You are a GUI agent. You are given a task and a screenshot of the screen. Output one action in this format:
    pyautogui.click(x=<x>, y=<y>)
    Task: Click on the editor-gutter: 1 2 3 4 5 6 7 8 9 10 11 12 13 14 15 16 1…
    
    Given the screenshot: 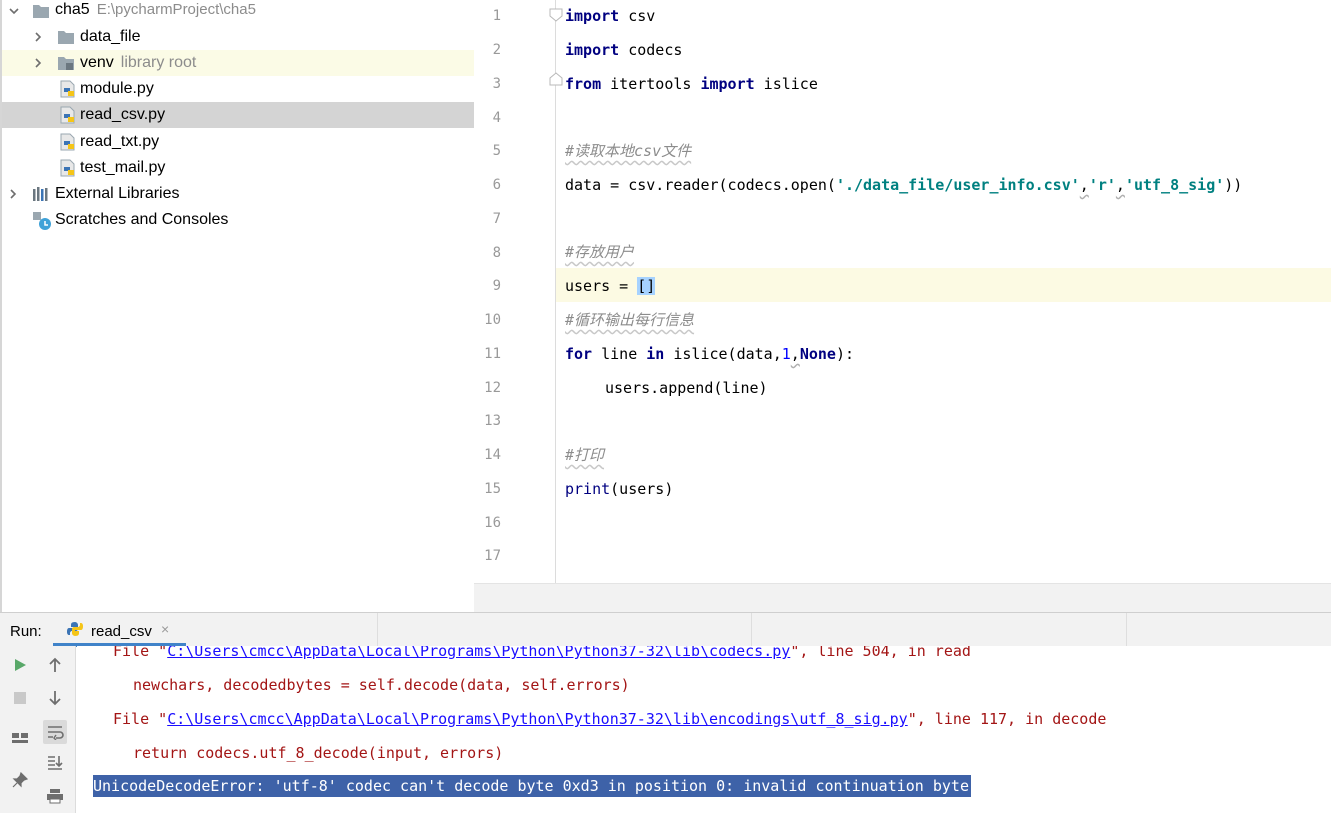 What is the action you would take?
    pyautogui.click(x=518, y=291)
    